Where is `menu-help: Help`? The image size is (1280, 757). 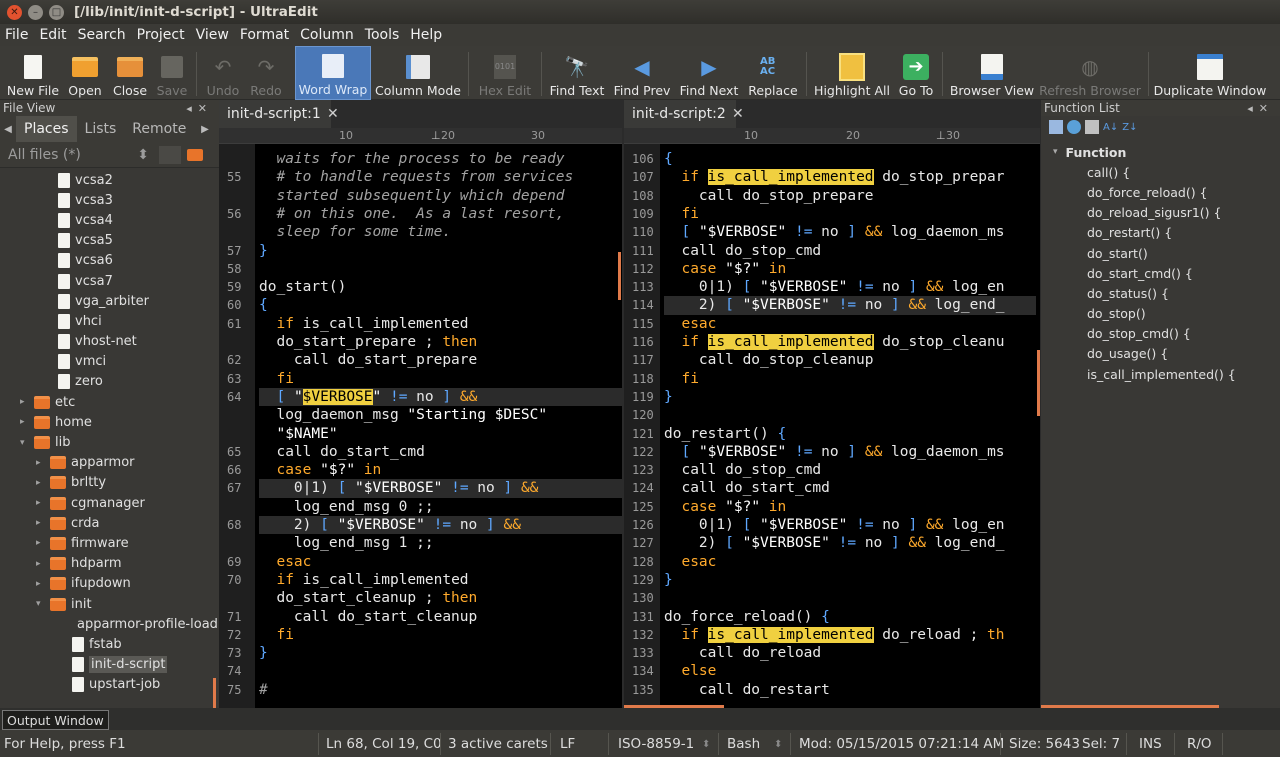
menu-help: Help is located at coordinates (426, 35).